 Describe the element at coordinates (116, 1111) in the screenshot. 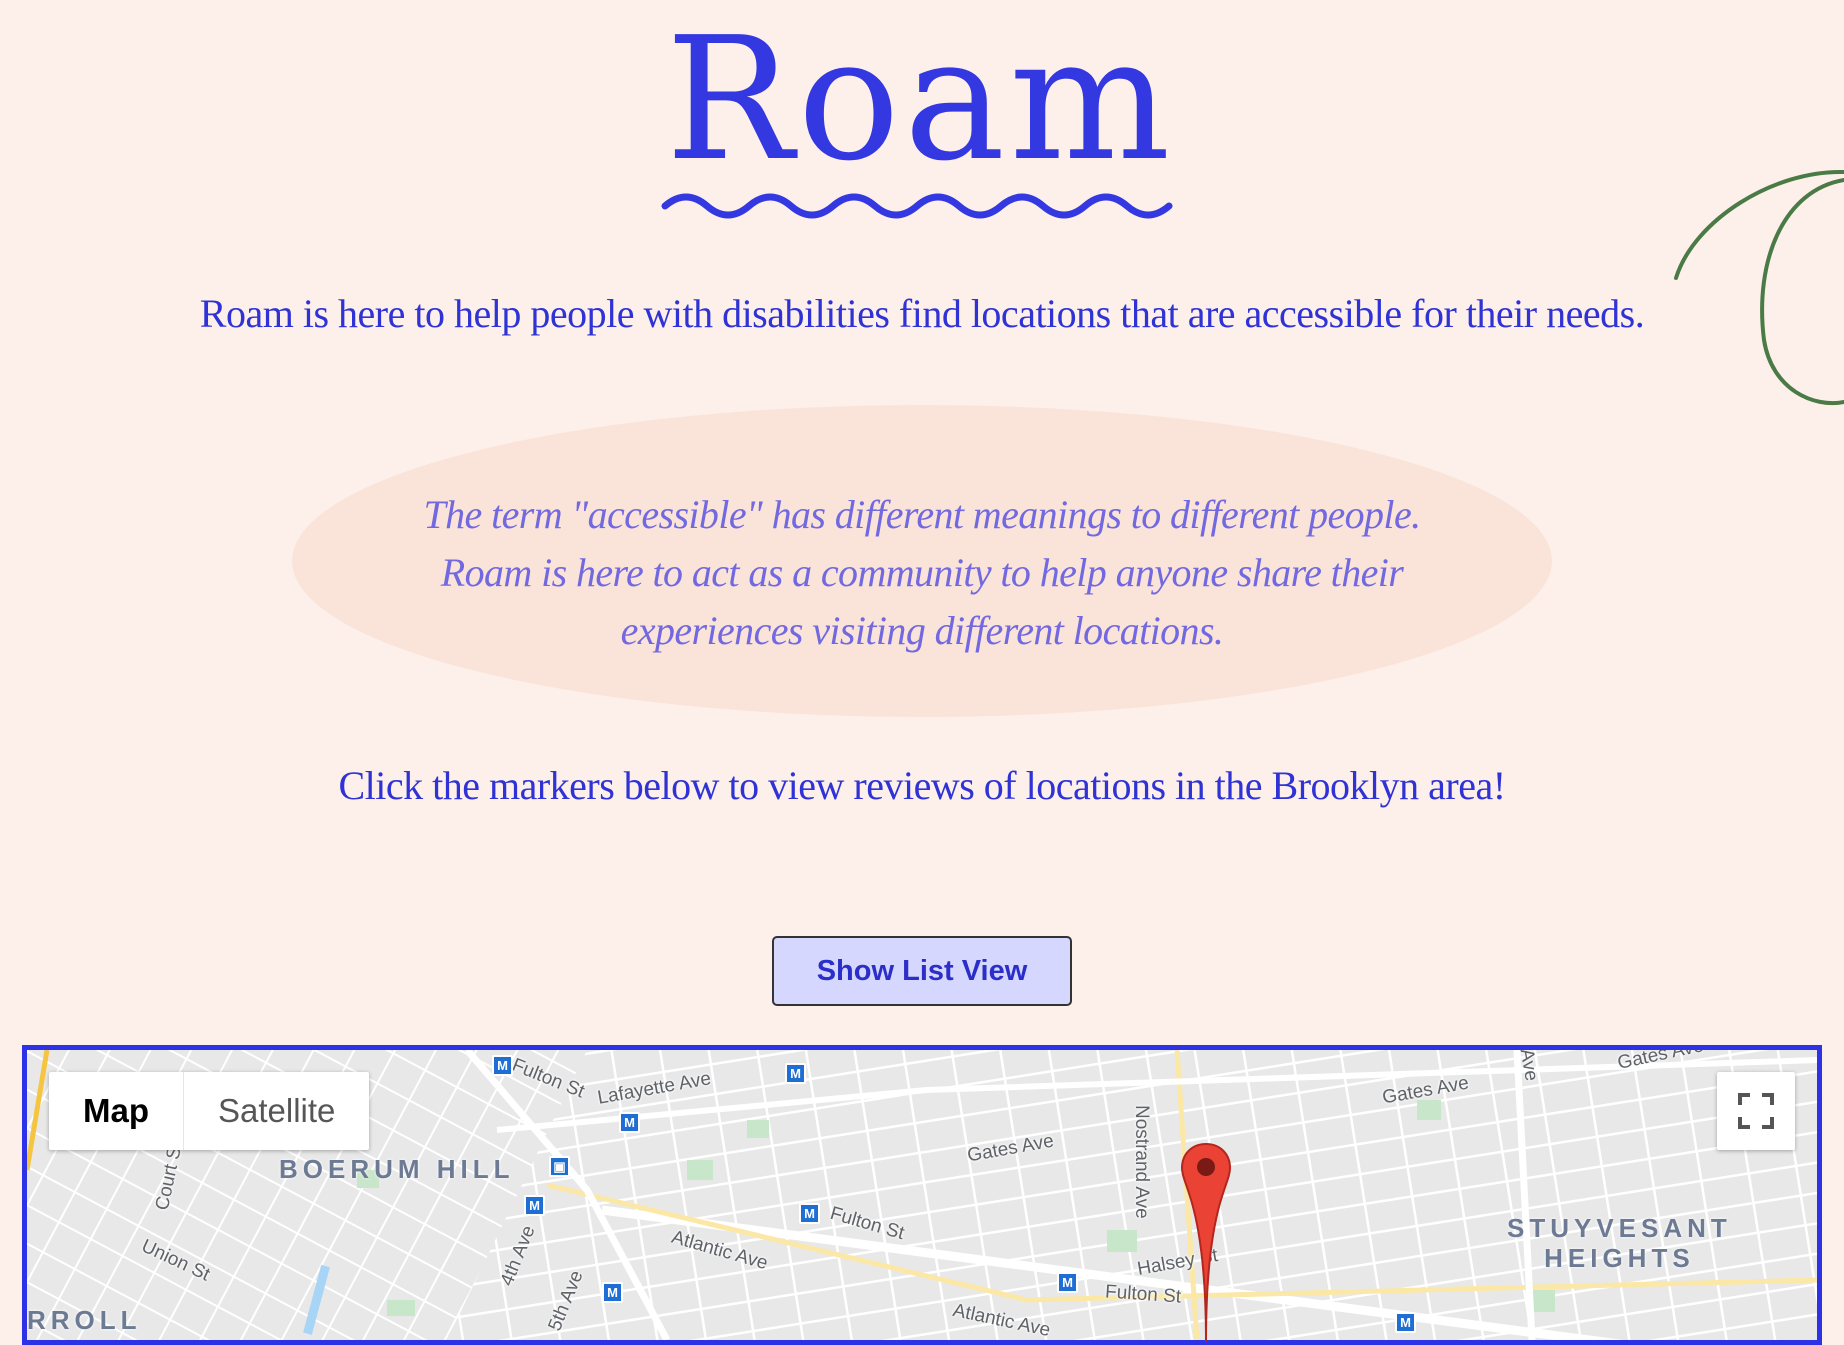

I see `map-type-map-button: Map` at that location.